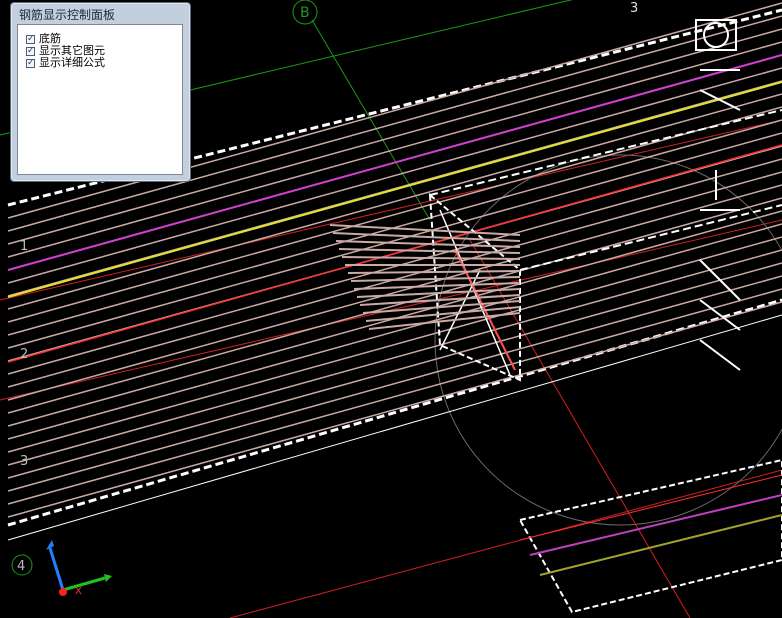  I want to click on axis-label-3: 3, so click(24, 461).